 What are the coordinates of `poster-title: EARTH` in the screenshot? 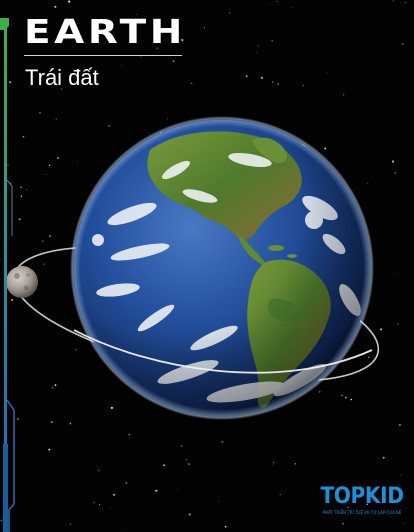 It's located at (105, 31).